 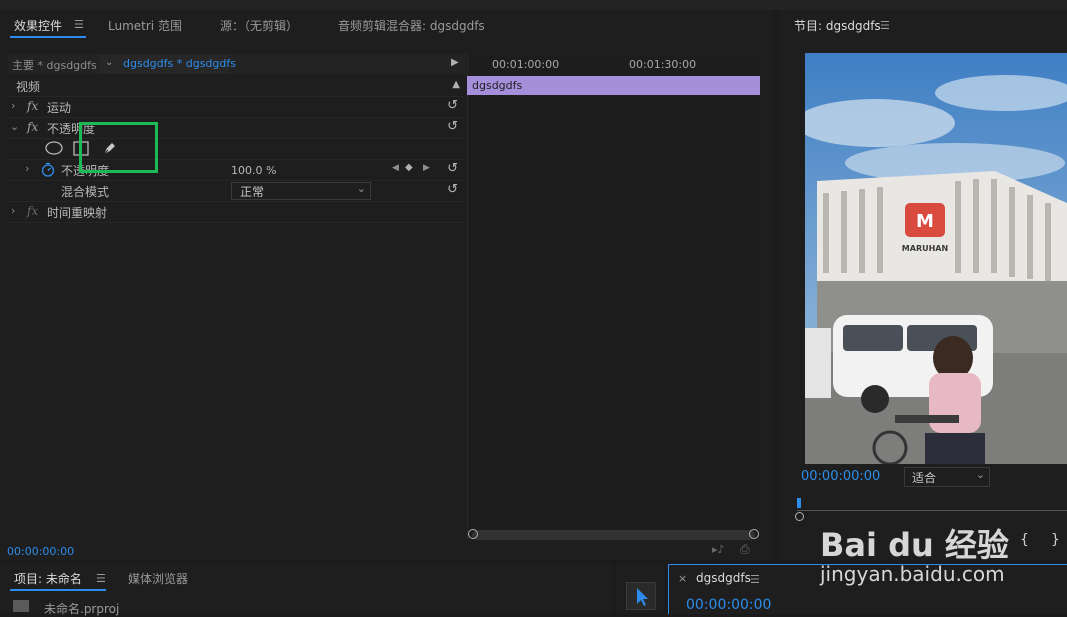 What do you see at coordinates (426, 168) in the screenshot?
I see `next-keyframe-icon: ▶` at bounding box center [426, 168].